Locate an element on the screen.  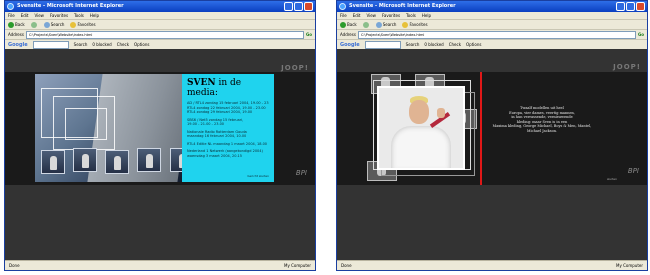
media-line: Nederland 1 Netwerk (aangekondigd 2004) is located at coordinates (225, 151).